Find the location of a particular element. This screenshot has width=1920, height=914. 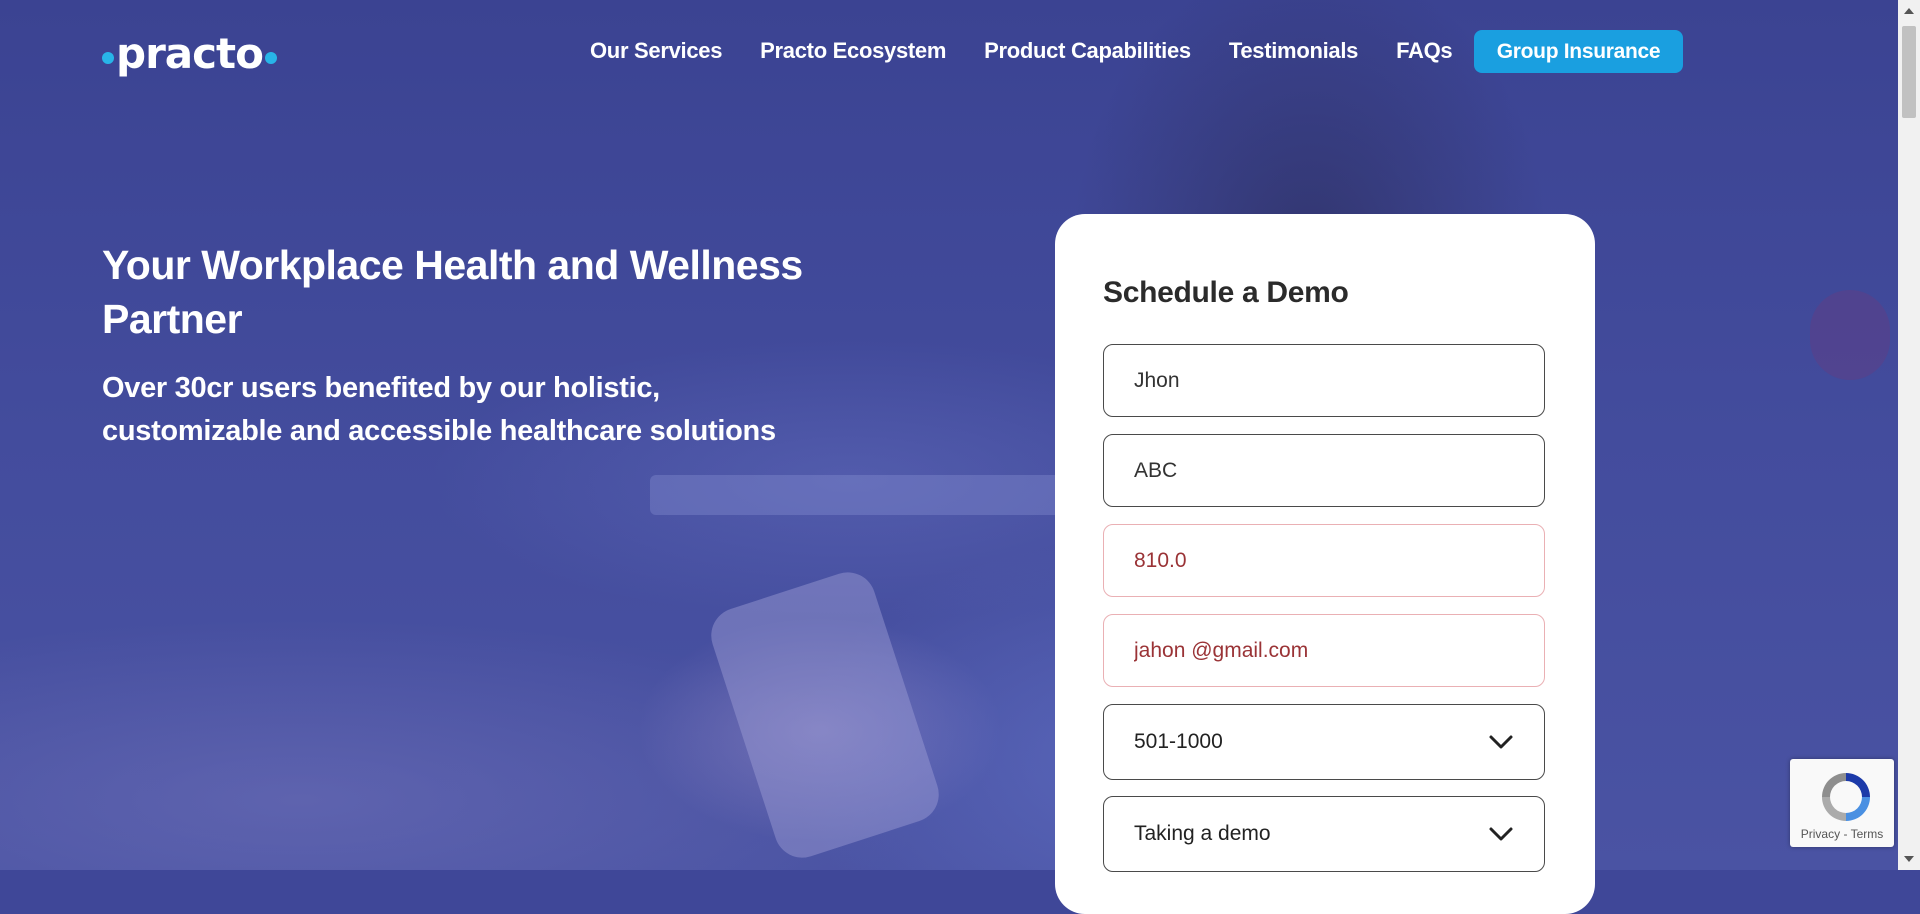

nav-practo-ecosystem: Practo Ecosystem is located at coordinates (853, 51).